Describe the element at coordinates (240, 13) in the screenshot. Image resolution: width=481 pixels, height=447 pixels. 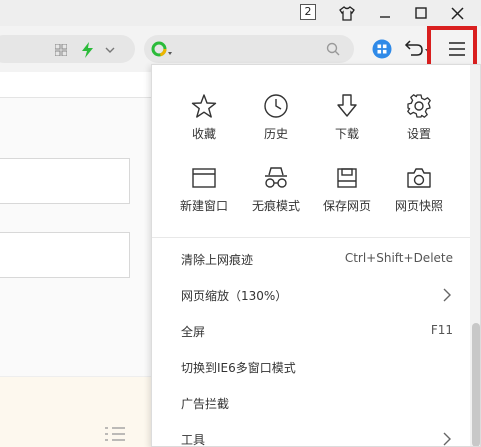
I see `title-bar: 2` at that location.